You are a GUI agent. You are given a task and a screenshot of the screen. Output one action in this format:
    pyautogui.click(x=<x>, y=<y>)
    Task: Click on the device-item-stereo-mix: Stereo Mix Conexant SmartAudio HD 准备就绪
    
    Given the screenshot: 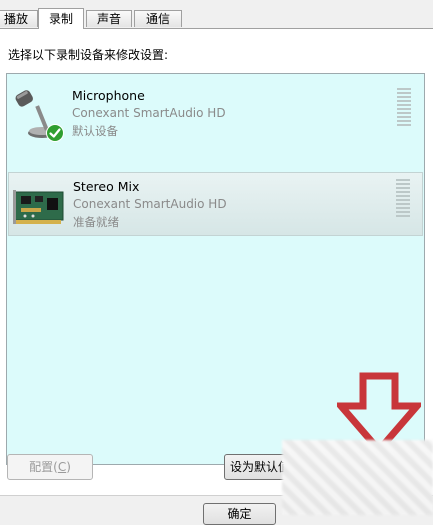 What is the action you would take?
    pyautogui.click(x=215, y=204)
    